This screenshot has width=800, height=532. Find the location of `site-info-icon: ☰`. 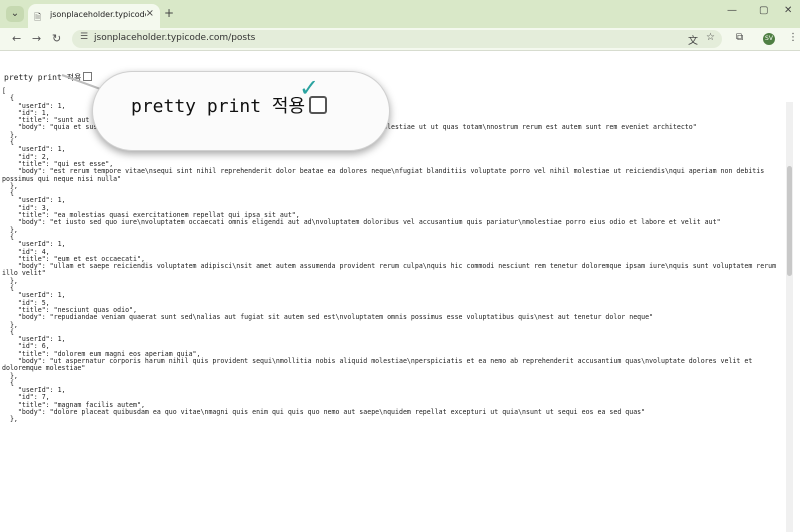

site-info-icon: ☰ is located at coordinates (84, 37).